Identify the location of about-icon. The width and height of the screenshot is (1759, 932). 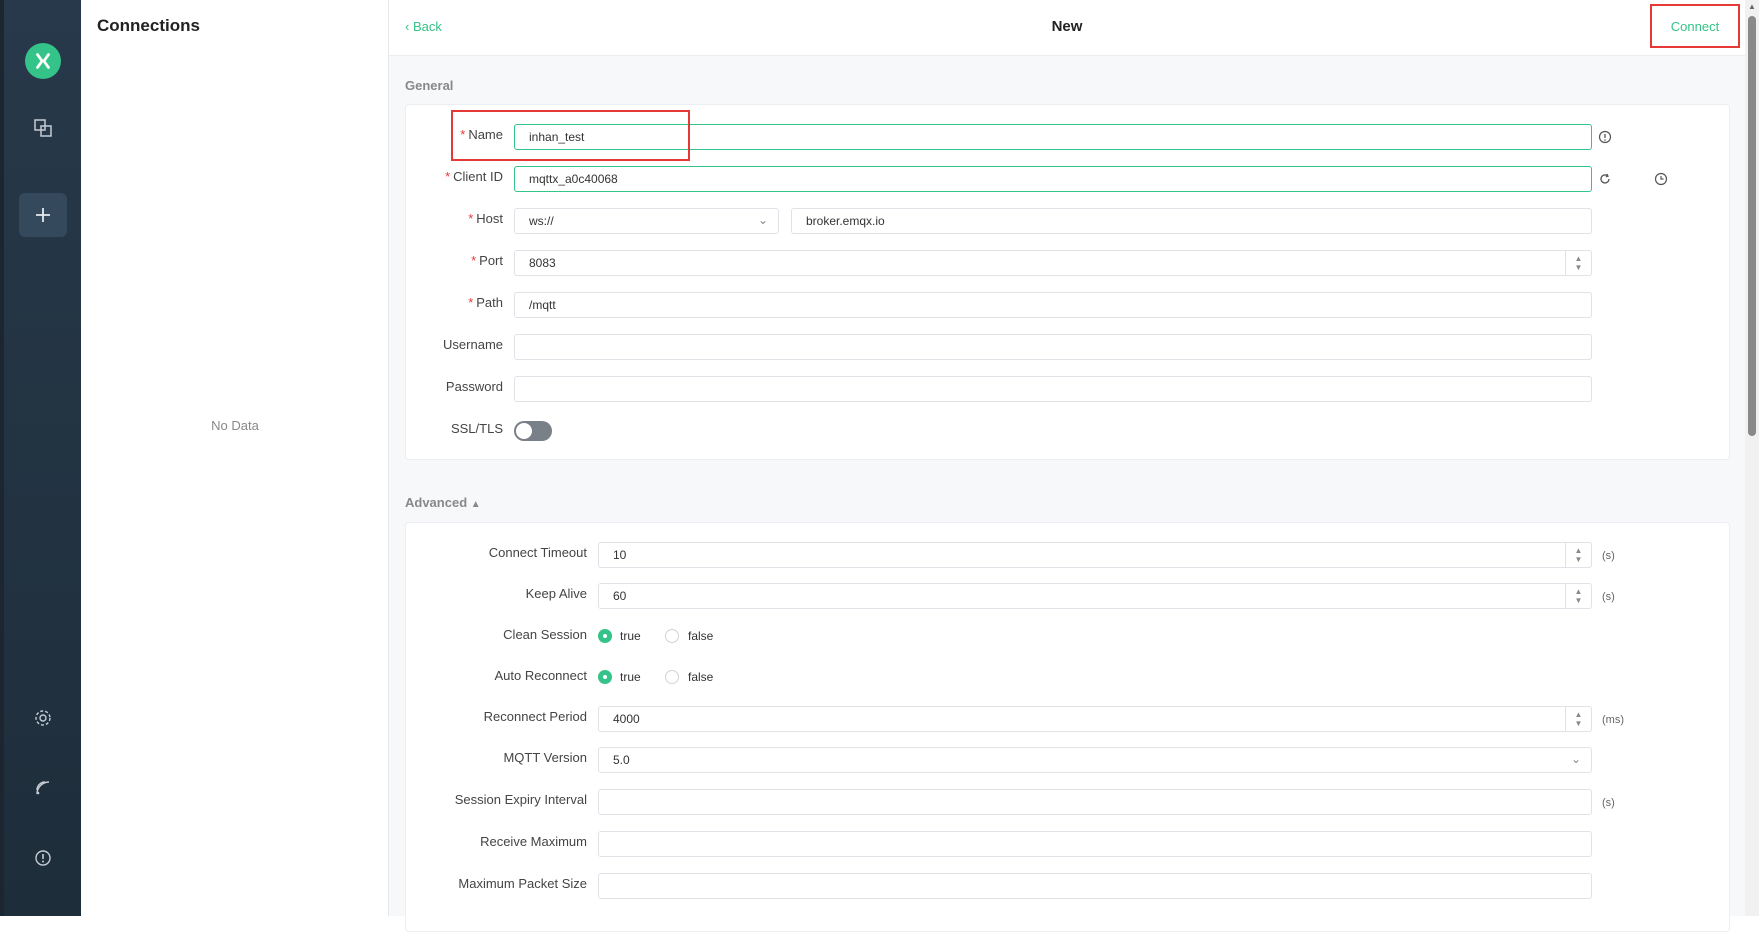
(43, 858).